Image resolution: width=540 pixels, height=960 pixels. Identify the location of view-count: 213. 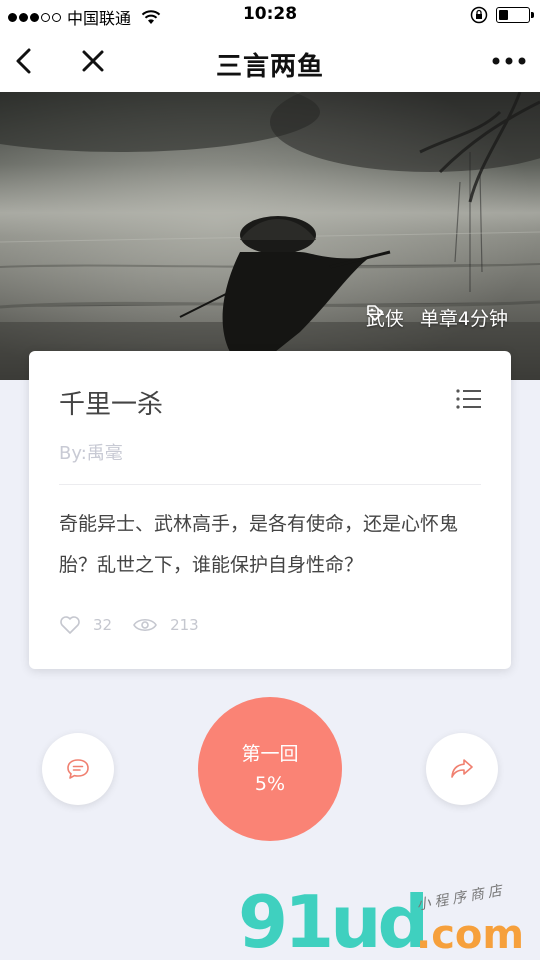
(184, 625).